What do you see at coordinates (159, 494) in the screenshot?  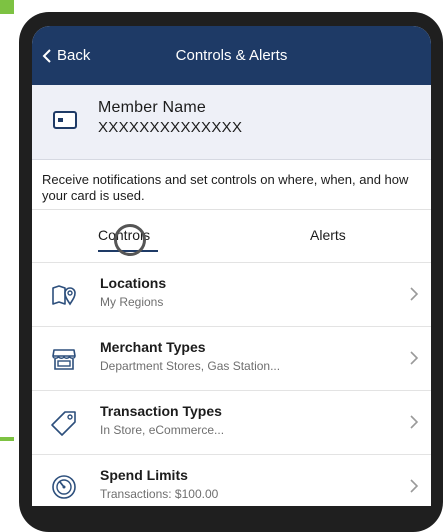 I see `item-subtitle: Transactions: $100.00` at bounding box center [159, 494].